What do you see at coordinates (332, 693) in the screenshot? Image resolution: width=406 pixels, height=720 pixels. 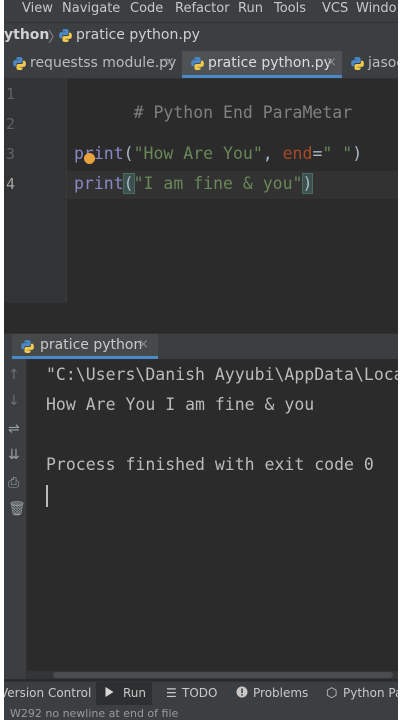 I see `packages-icon: ⬡` at bounding box center [332, 693].